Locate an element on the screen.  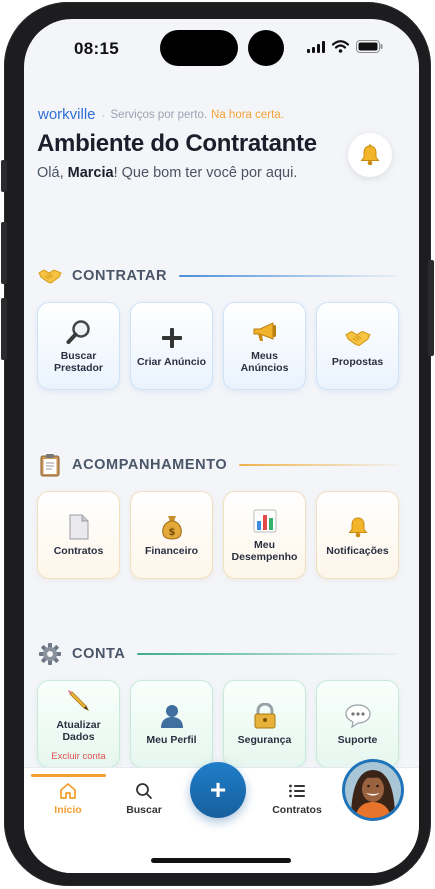
create-fab-button: + is located at coordinates (218, 790).